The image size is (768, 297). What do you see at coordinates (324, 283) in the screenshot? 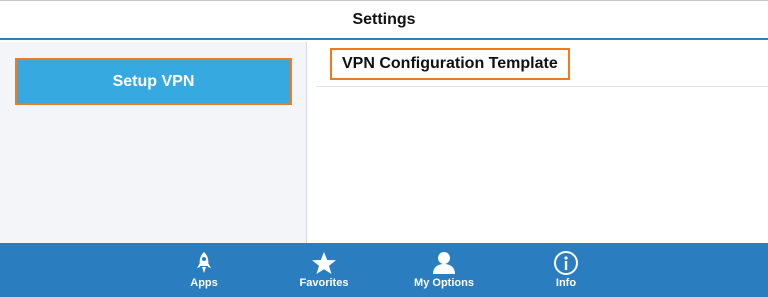
I see `tab-label: Favorites` at bounding box center [324, 283].